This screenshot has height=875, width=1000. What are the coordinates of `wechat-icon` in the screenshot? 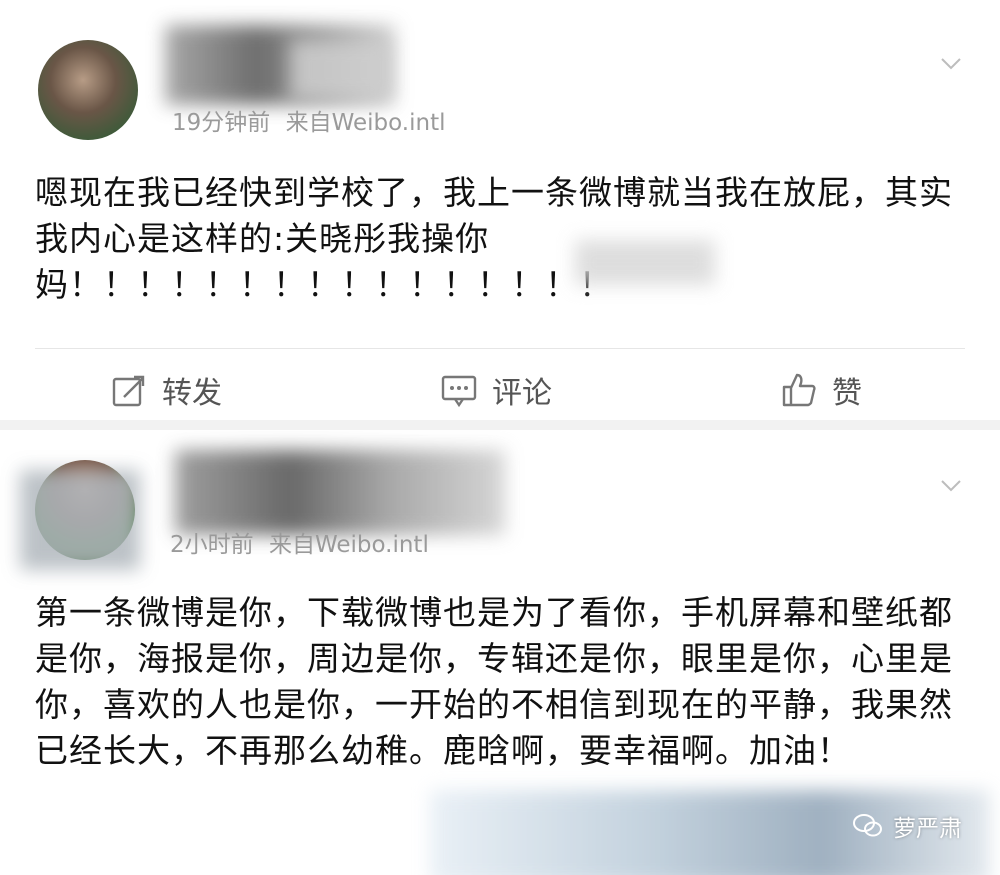 It's located at (867, 825).